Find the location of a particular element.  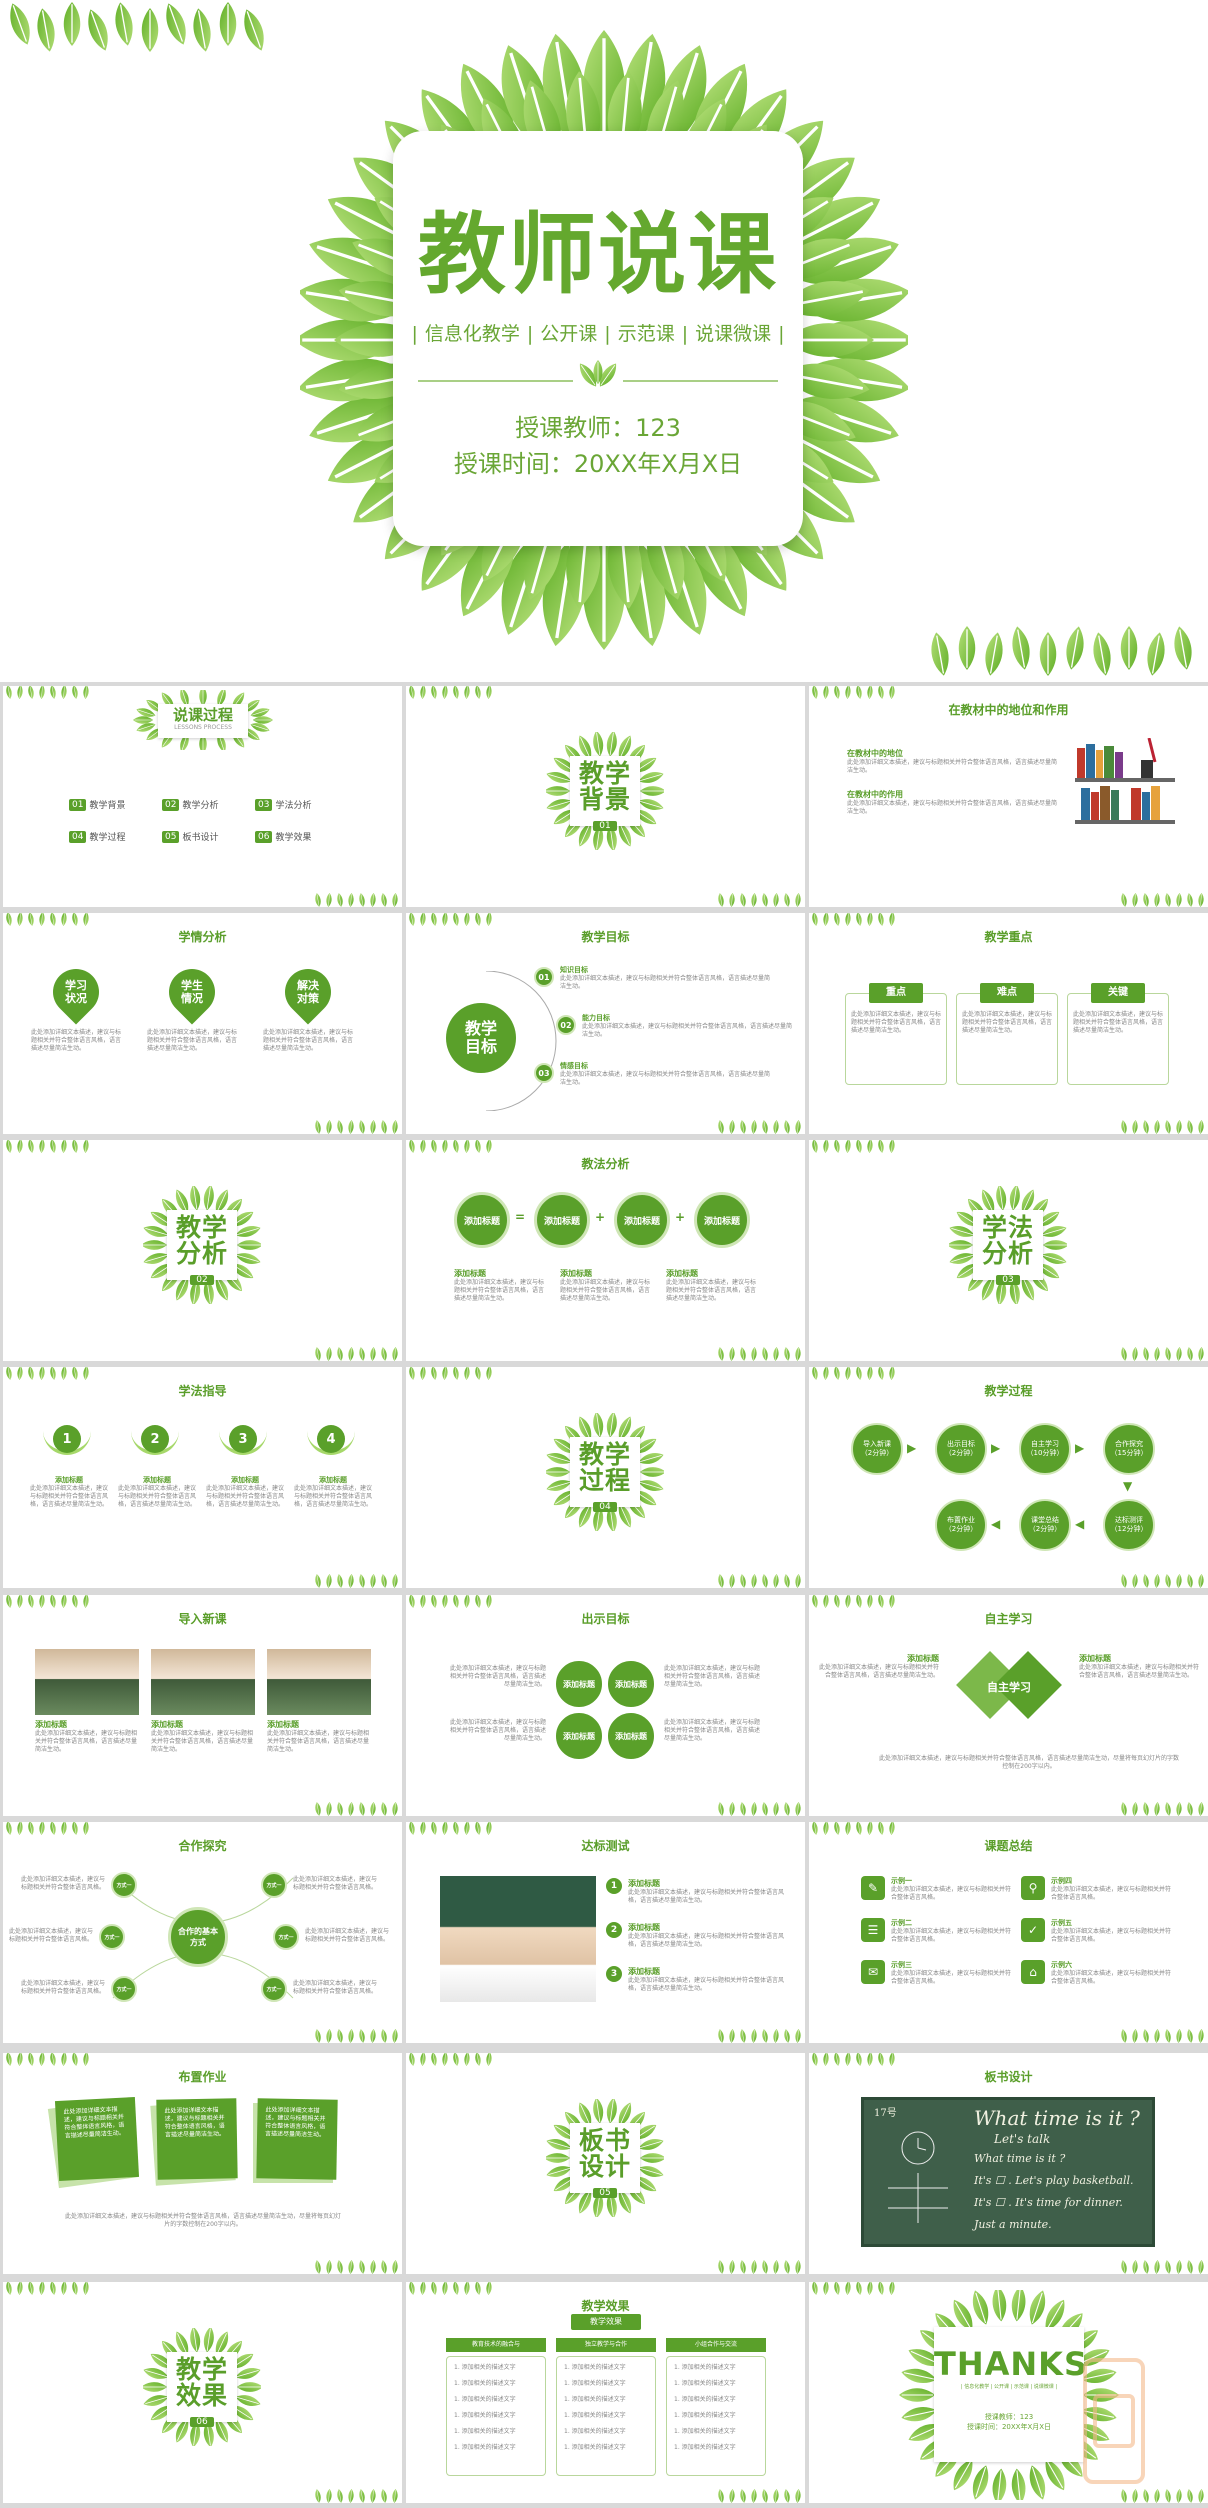

section-number: 06 is located at coordinates (202, 2422).